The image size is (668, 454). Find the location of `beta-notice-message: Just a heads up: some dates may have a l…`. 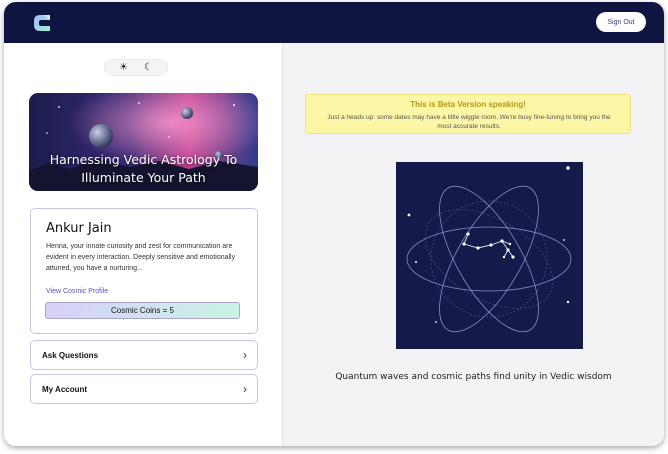

beta-notice-message: Just a heads up: some dates may have a l… is located at coordinates (469, 122).